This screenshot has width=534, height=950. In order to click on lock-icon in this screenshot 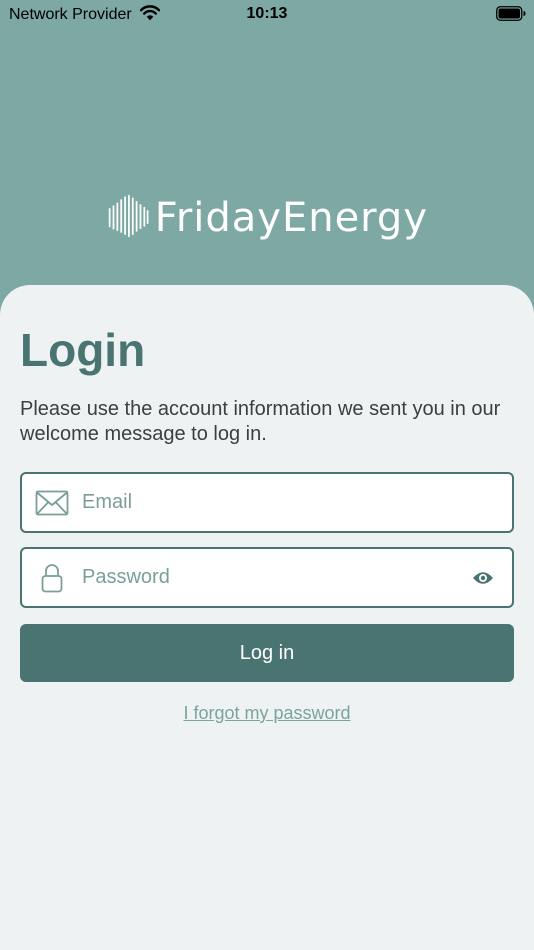, I will do `click(52, 578)`.